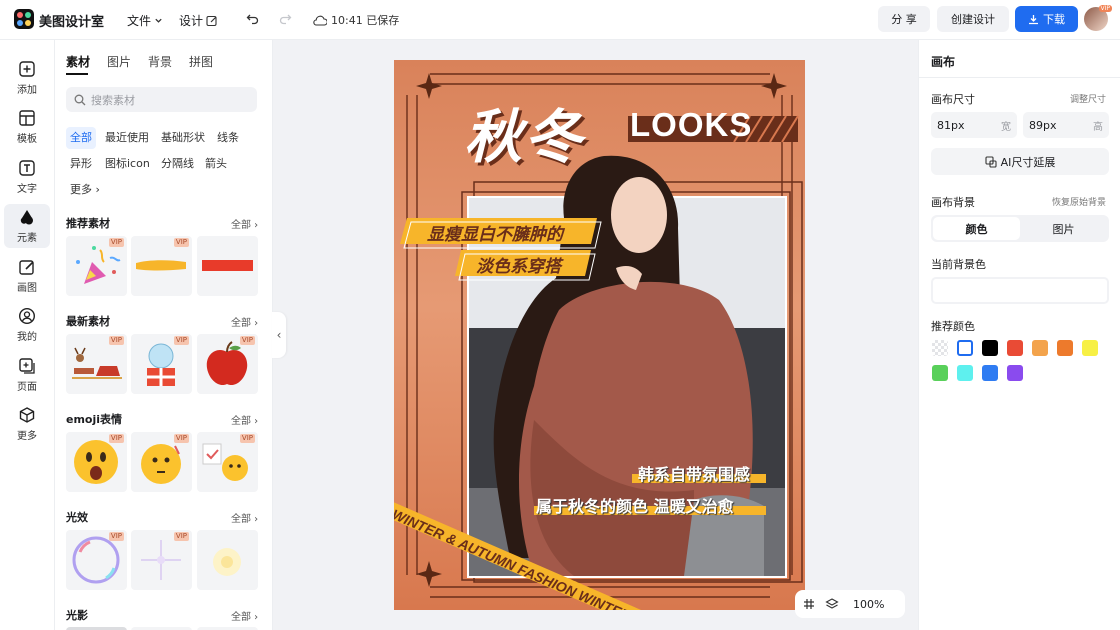  What do you see at coordinates (27, 238) in the screenshot?
I see `rail-label-elements: 元素` at bounding box center [27, 238].